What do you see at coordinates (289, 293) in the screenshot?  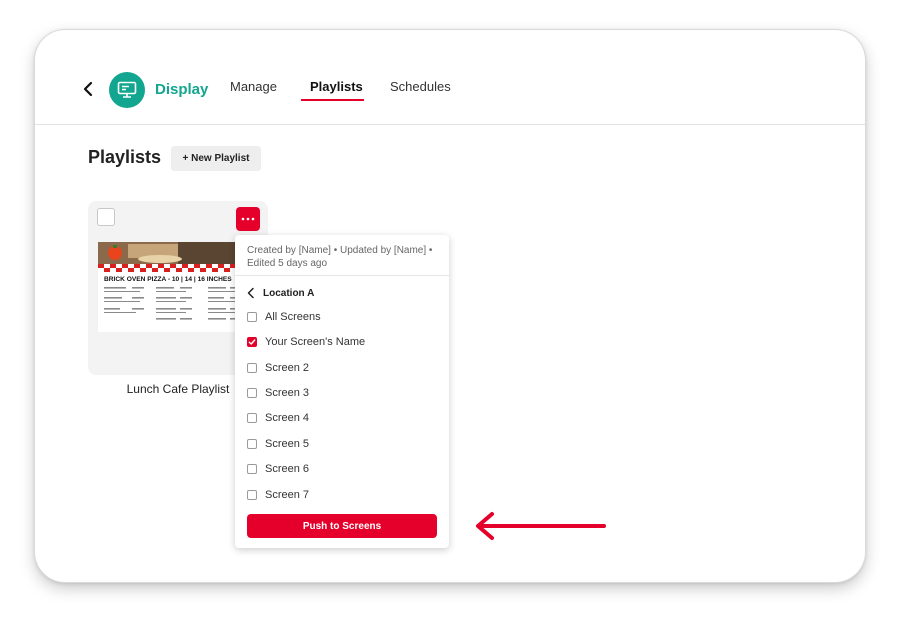 I see `location-name: Location A` at bounding box center [289, 293].